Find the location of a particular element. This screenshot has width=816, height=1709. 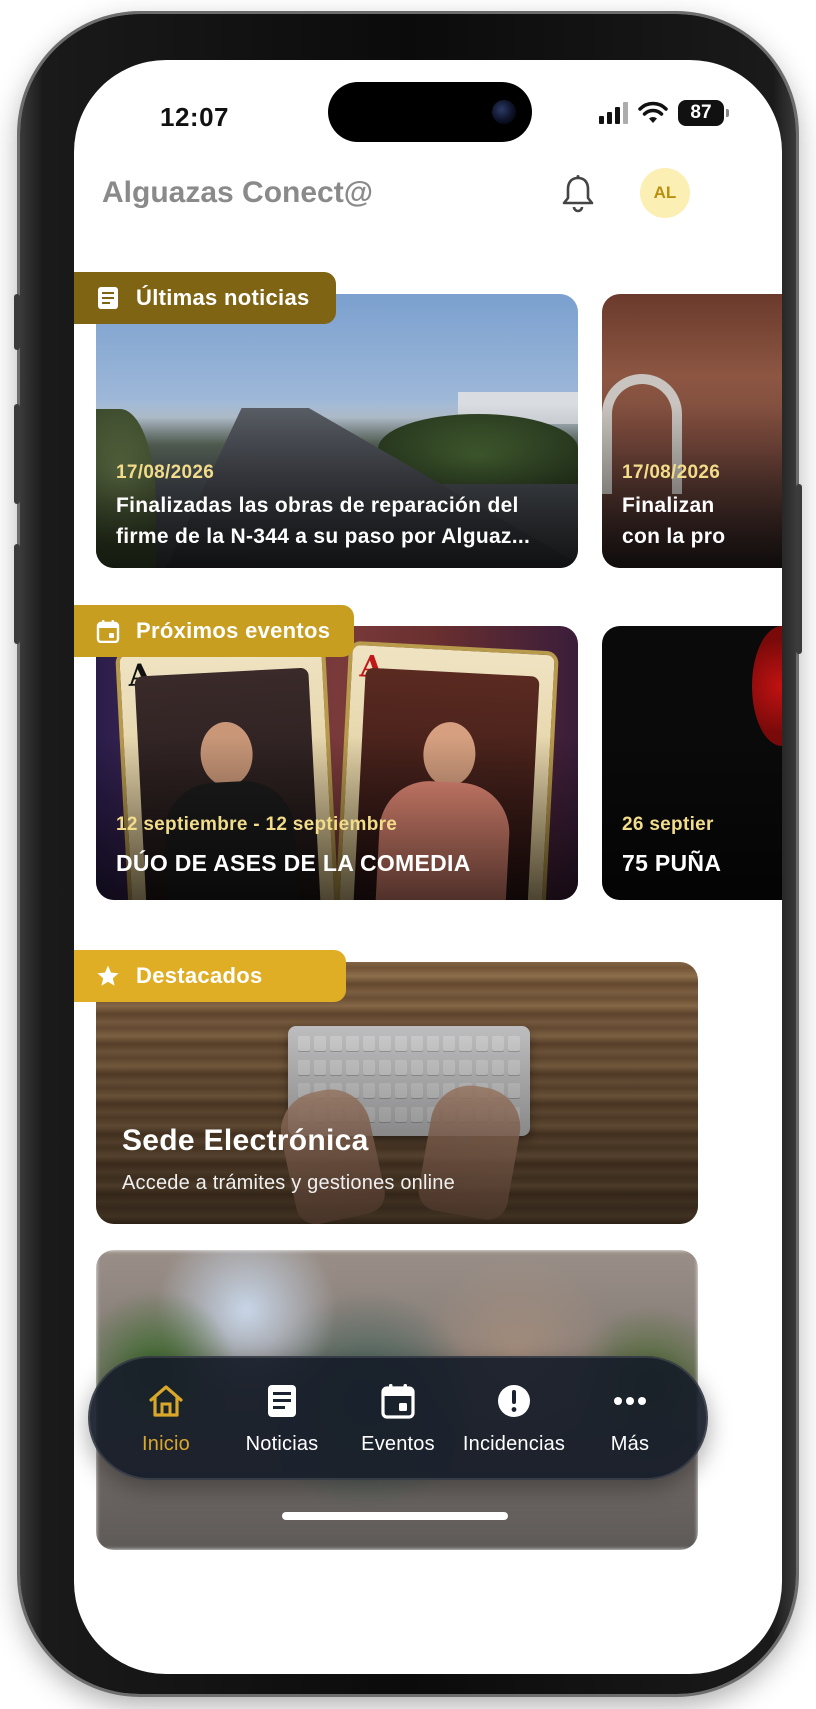

event-title: 75 PUÑA is located at coordinates (672, 863).